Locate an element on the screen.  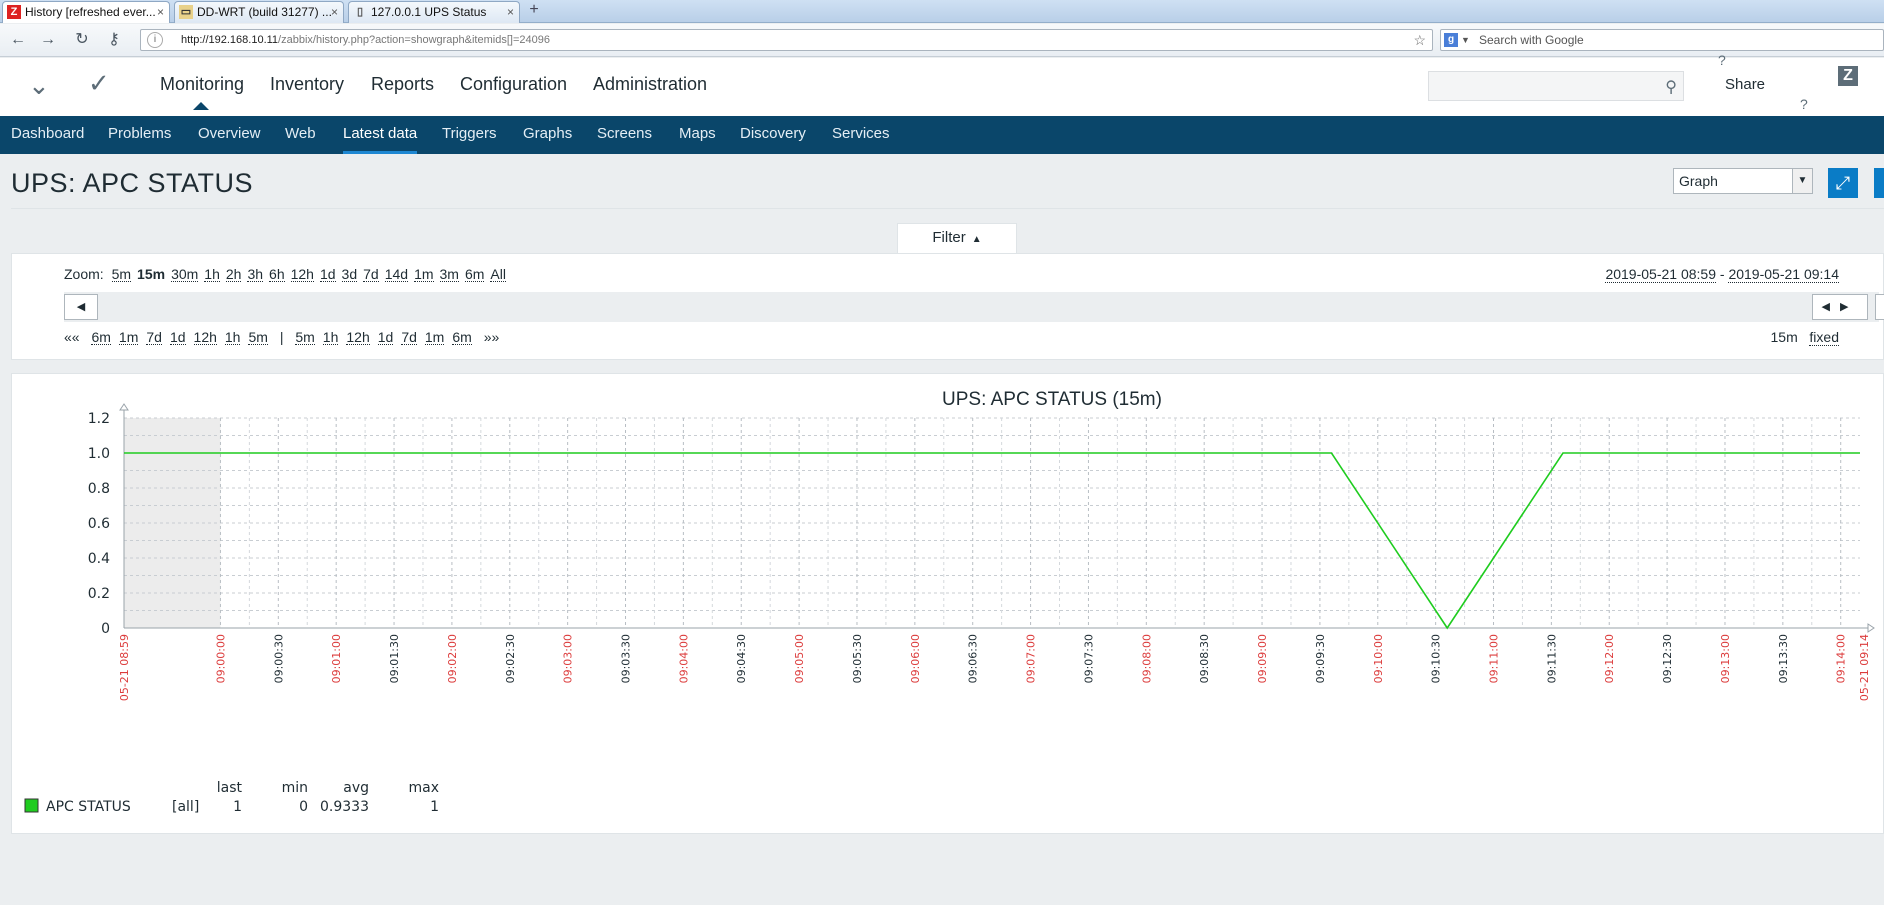
scroll-left-button: ◀ is located at coordinates (81, 307).